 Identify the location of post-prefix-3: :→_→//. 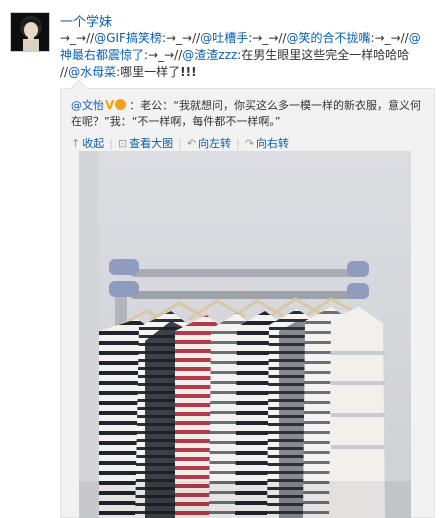
(267, 38).